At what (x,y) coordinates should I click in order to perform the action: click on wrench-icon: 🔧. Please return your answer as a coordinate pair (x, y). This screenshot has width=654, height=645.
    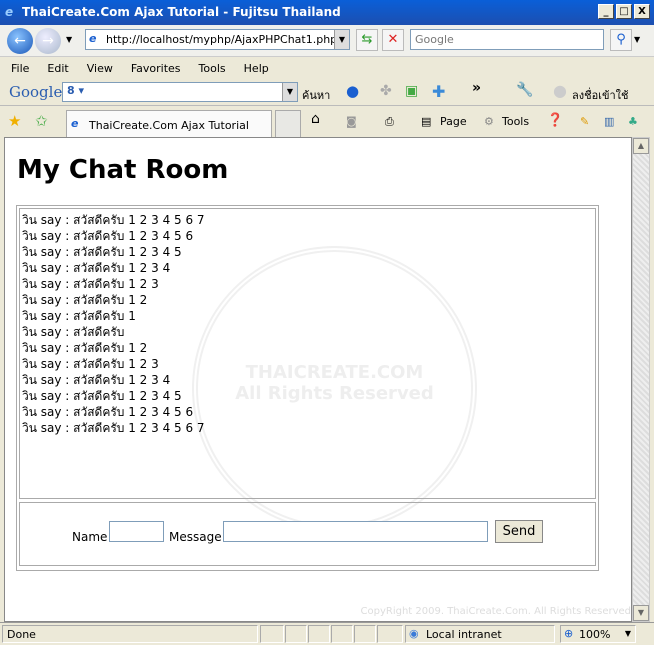
    Looking at the image, I should click on (524, 90).